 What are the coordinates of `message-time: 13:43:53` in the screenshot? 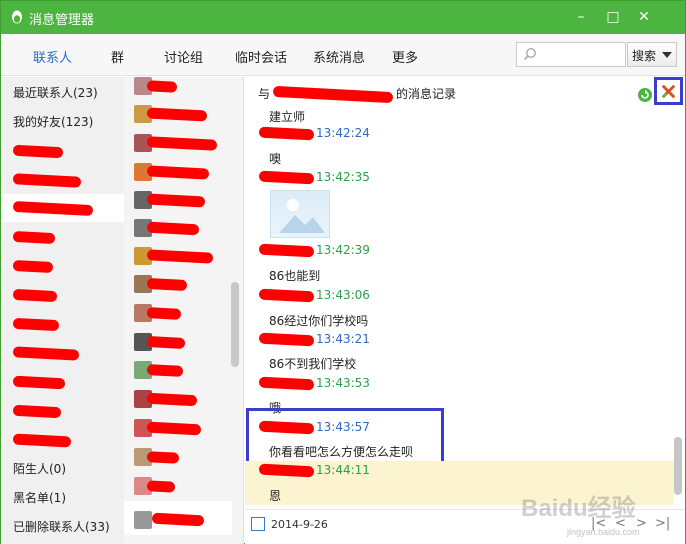 It's located at (343, 383).